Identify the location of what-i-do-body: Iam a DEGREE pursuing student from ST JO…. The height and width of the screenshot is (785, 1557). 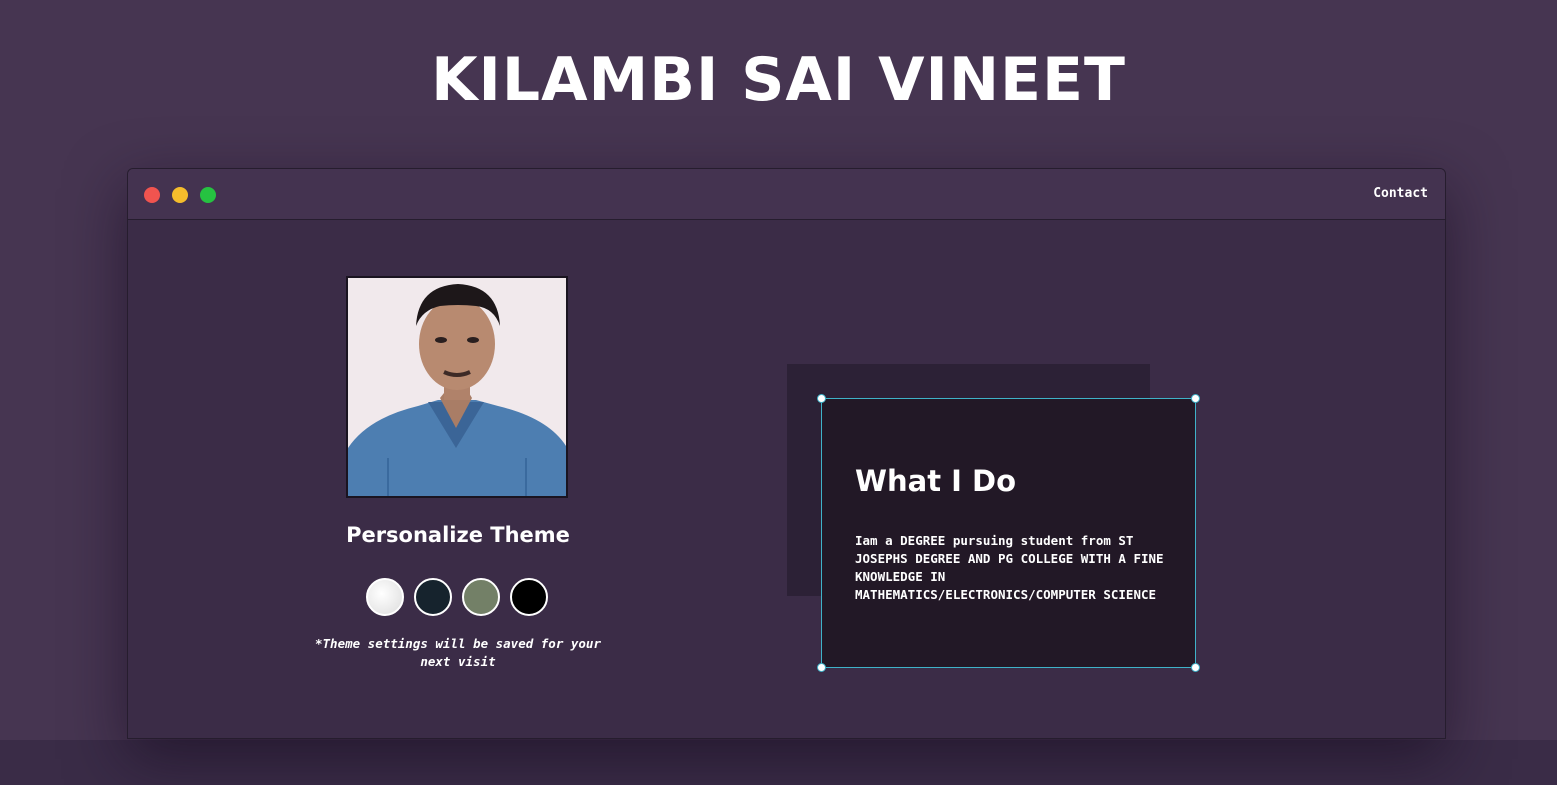
(1009, 567).